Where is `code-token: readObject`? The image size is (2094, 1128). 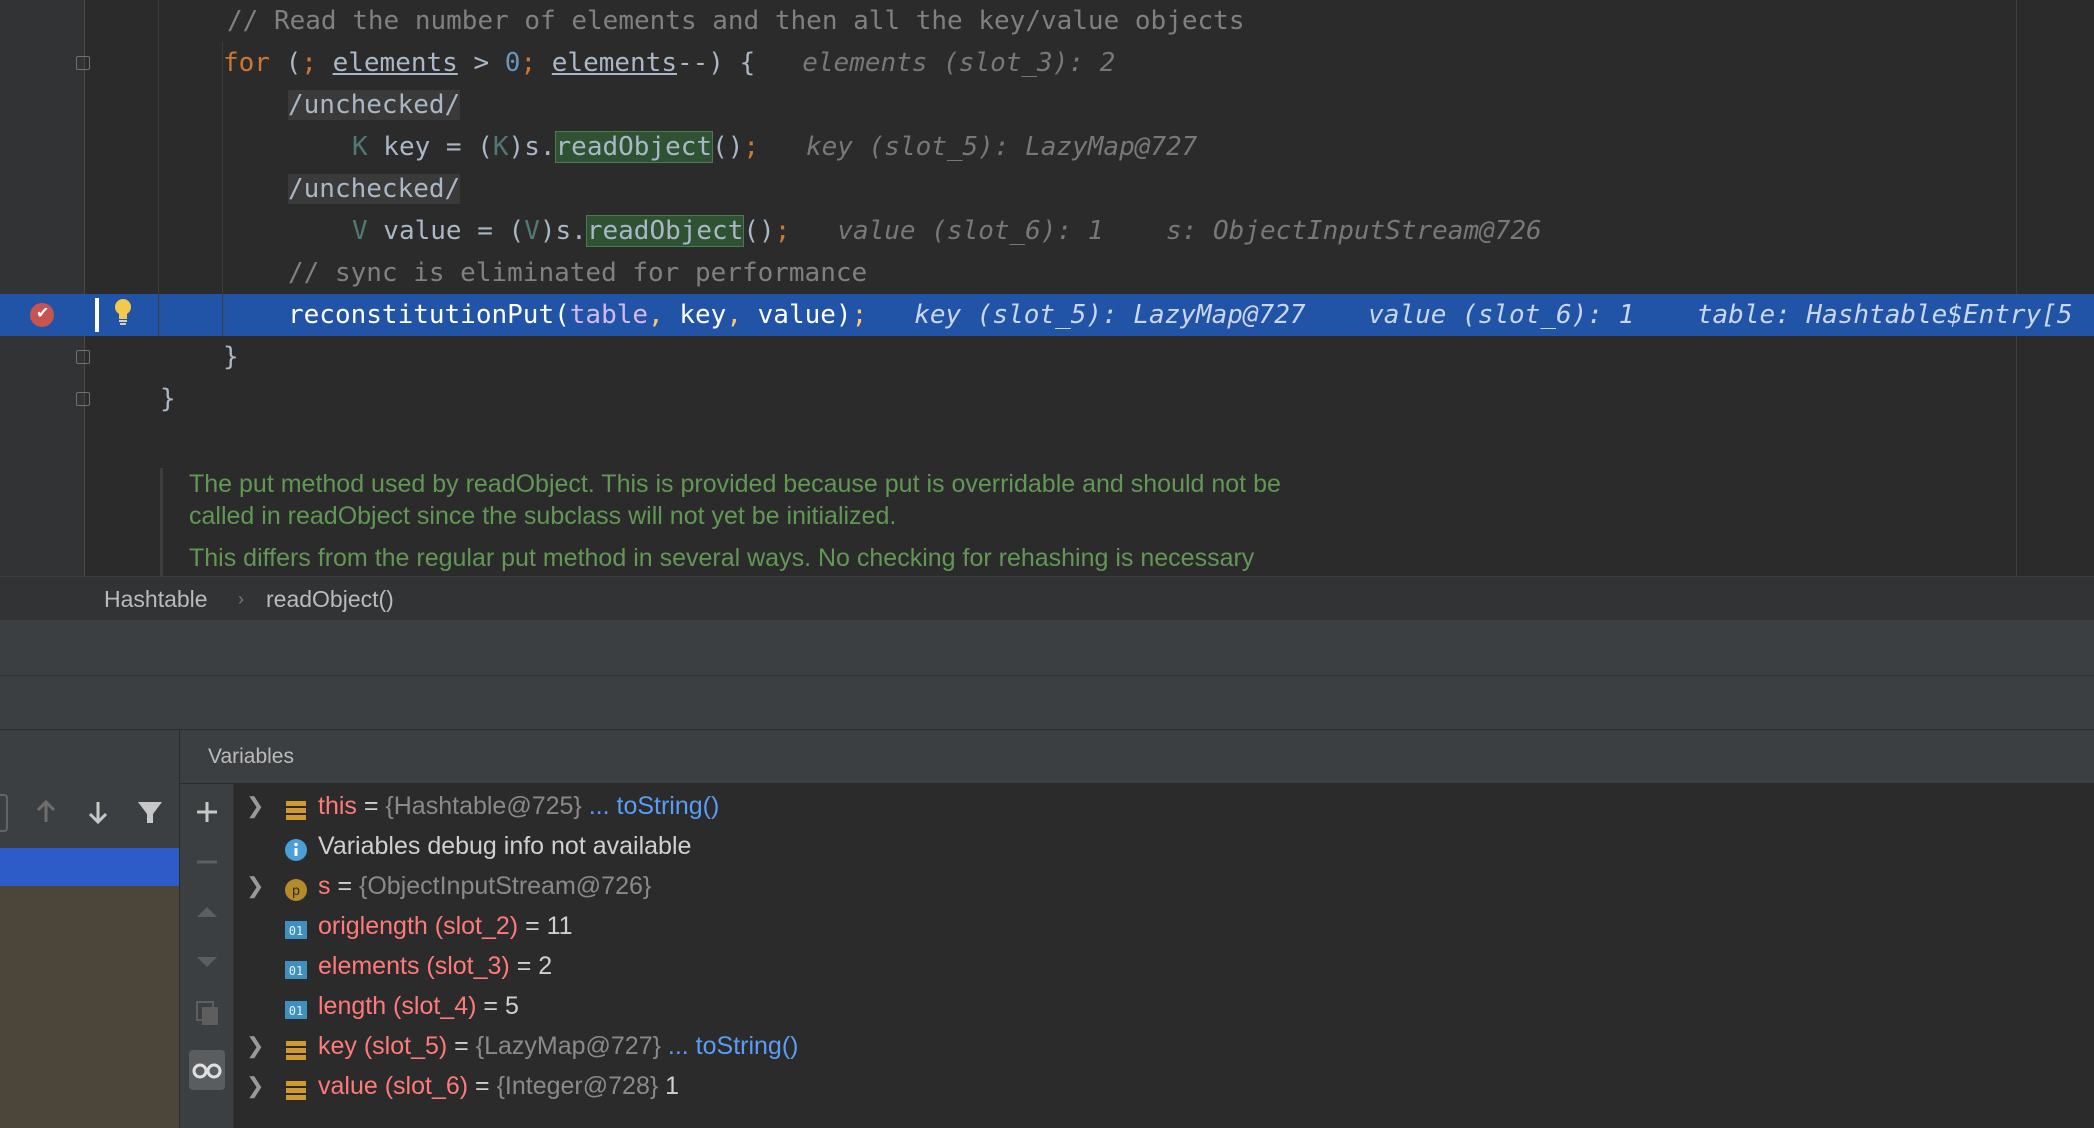
code-token: readObject is located at coordinates (634, 147).